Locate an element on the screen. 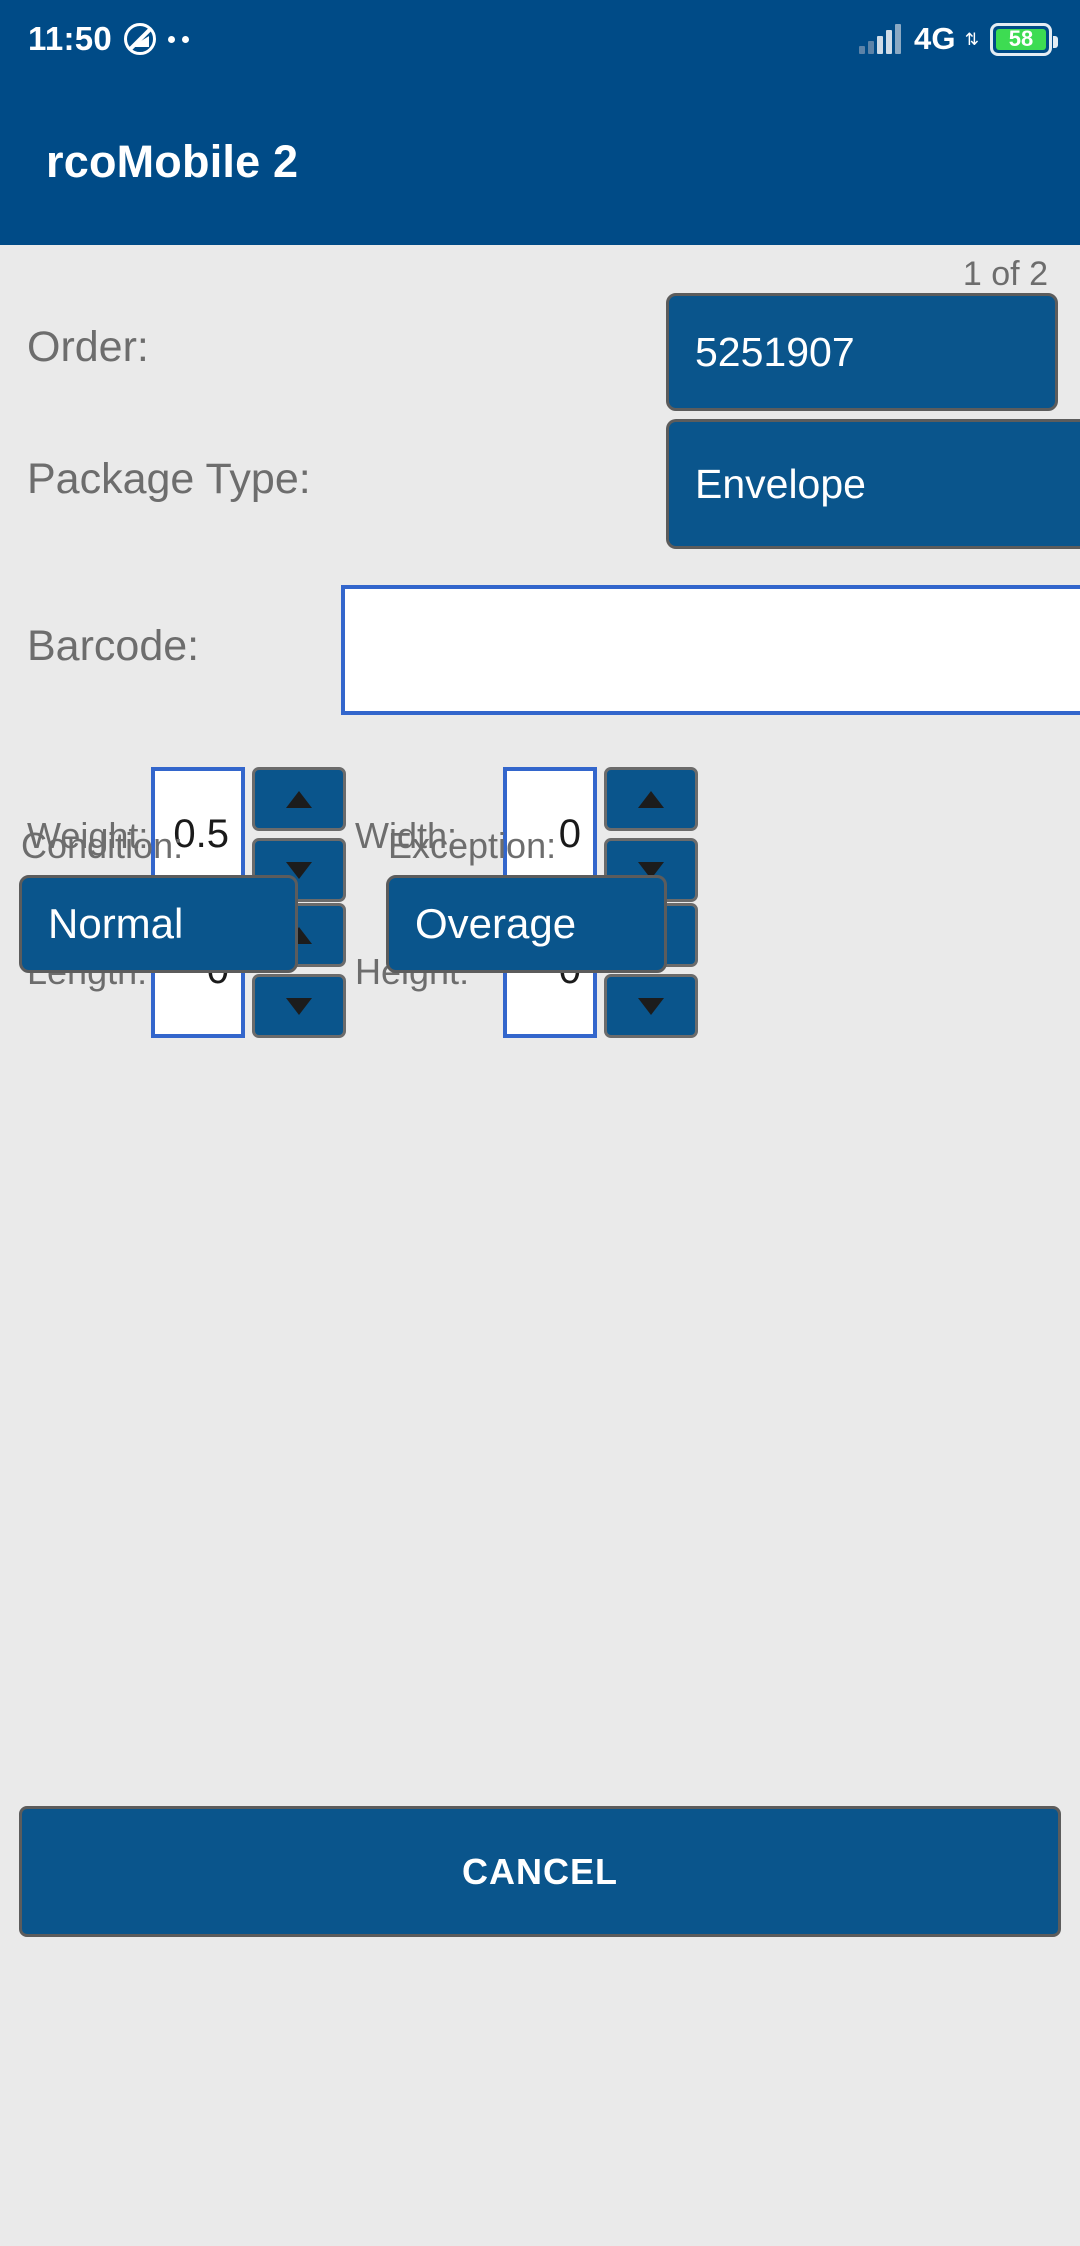  width-increment-button is located at coordinates (651, 799).